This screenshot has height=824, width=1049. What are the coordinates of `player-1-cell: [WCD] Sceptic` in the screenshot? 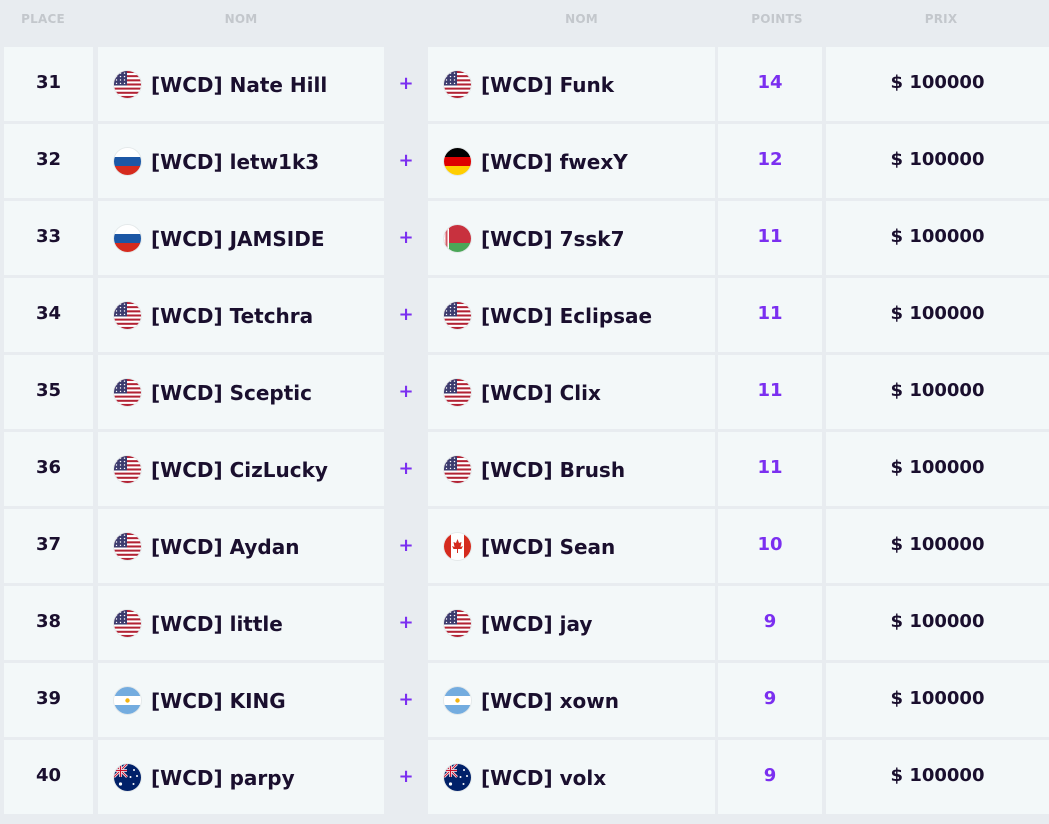 It's located at (241, 392).